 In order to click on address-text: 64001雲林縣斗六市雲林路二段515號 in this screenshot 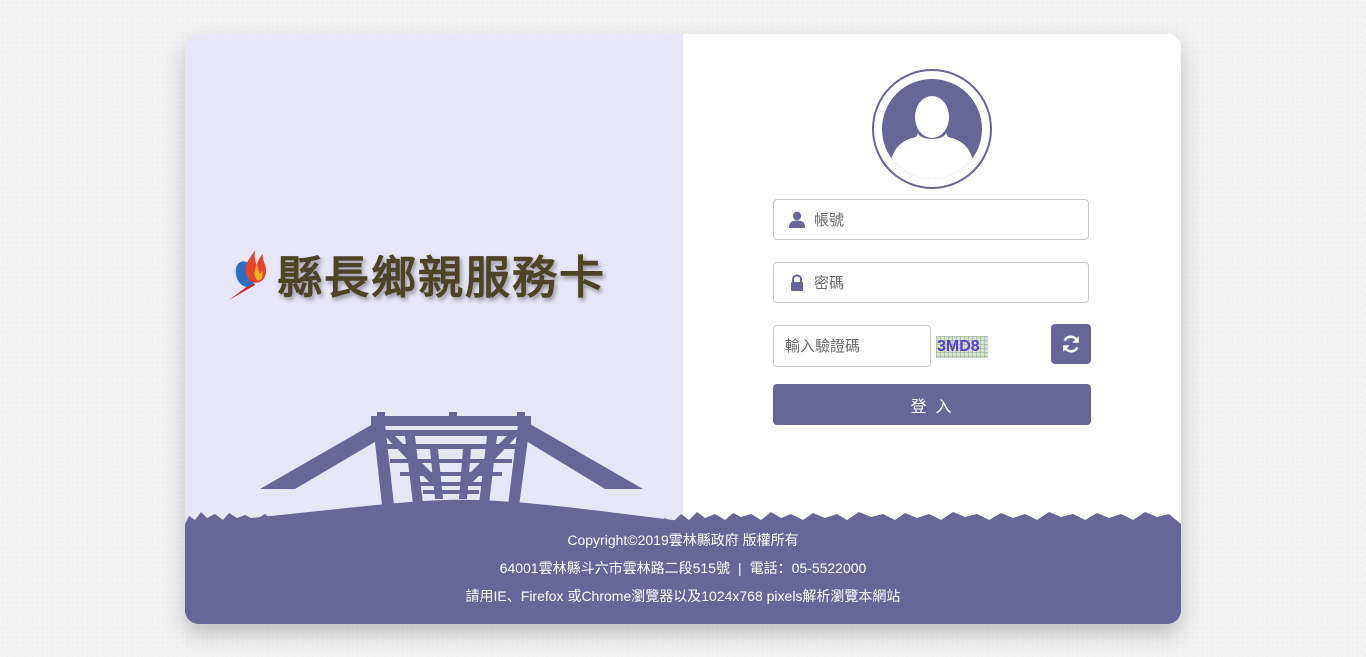, I will do `click(614, 568)`.